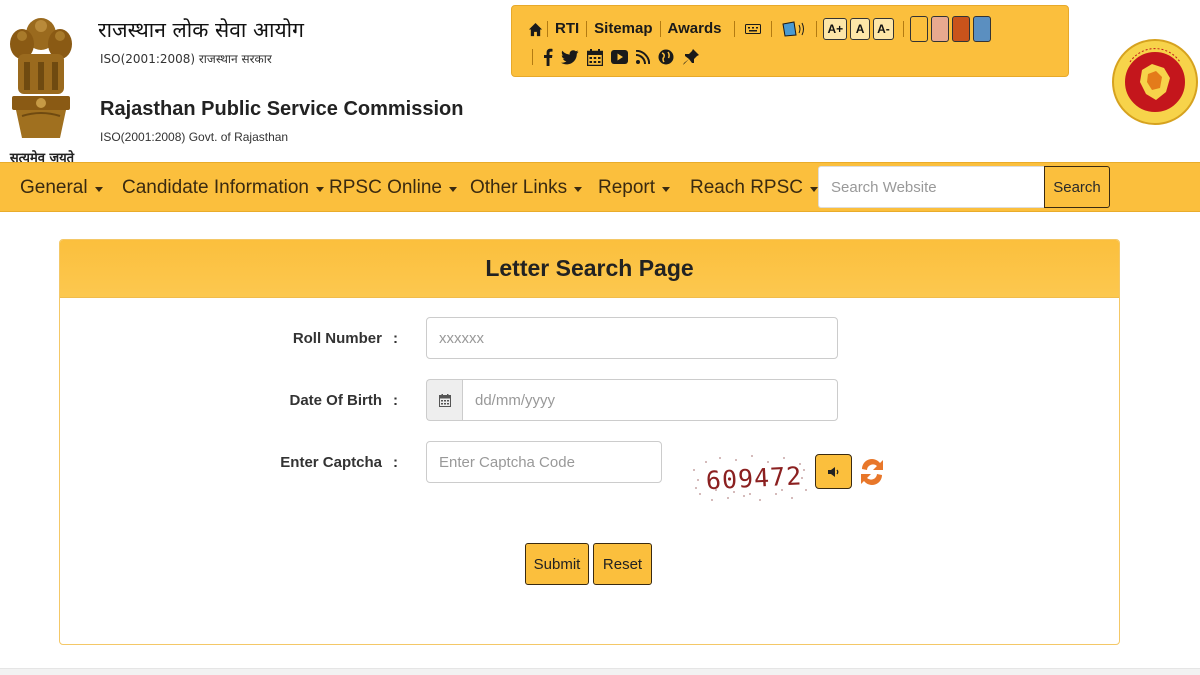 This screenshot has height=675, width=1200. I want to click on youtube-icon, so click(619, 57).